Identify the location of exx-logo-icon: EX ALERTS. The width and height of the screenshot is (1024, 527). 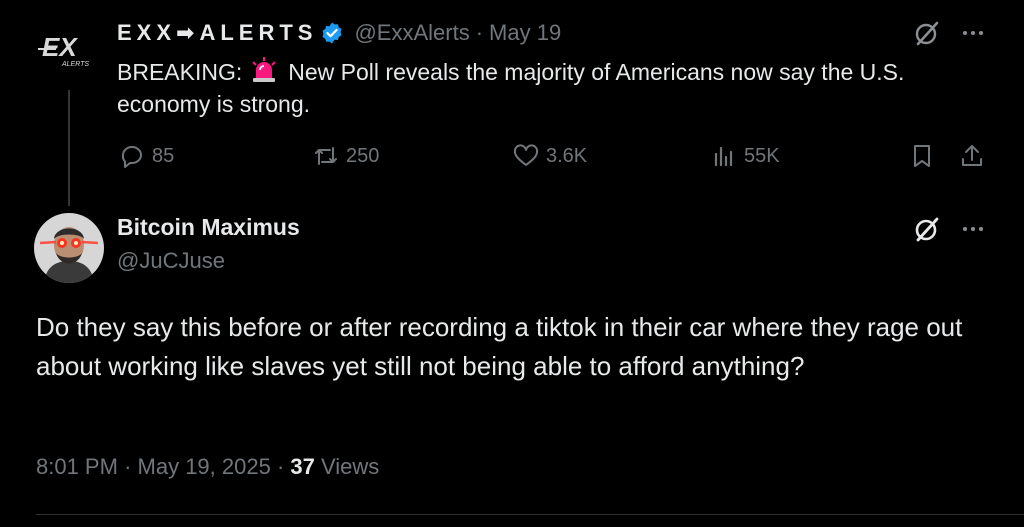
(68, 50).